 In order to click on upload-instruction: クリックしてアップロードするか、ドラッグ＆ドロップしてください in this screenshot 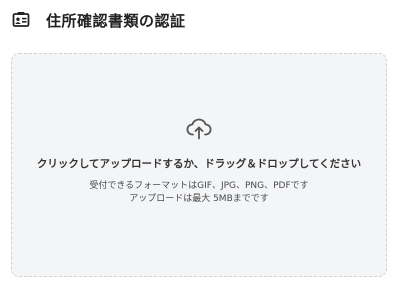, I will do `click(199, 164)`.